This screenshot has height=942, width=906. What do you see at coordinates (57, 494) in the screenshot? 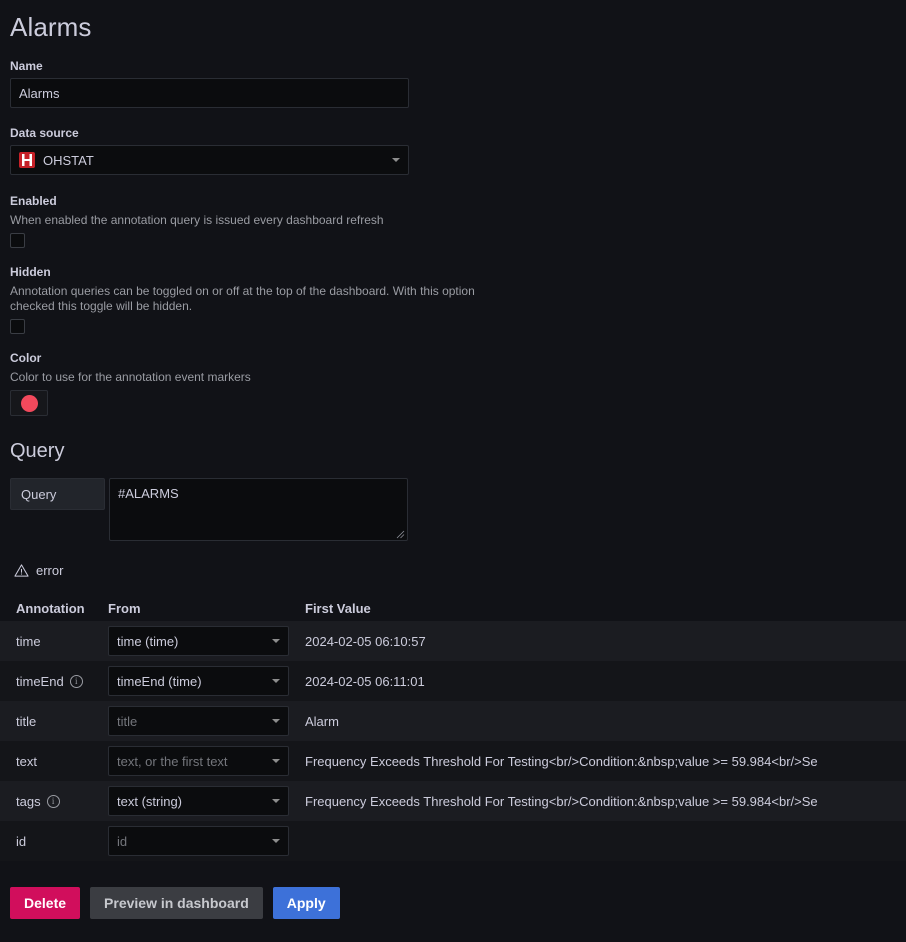
I see `query-field-label: Query` at bounding box center [57, 494].